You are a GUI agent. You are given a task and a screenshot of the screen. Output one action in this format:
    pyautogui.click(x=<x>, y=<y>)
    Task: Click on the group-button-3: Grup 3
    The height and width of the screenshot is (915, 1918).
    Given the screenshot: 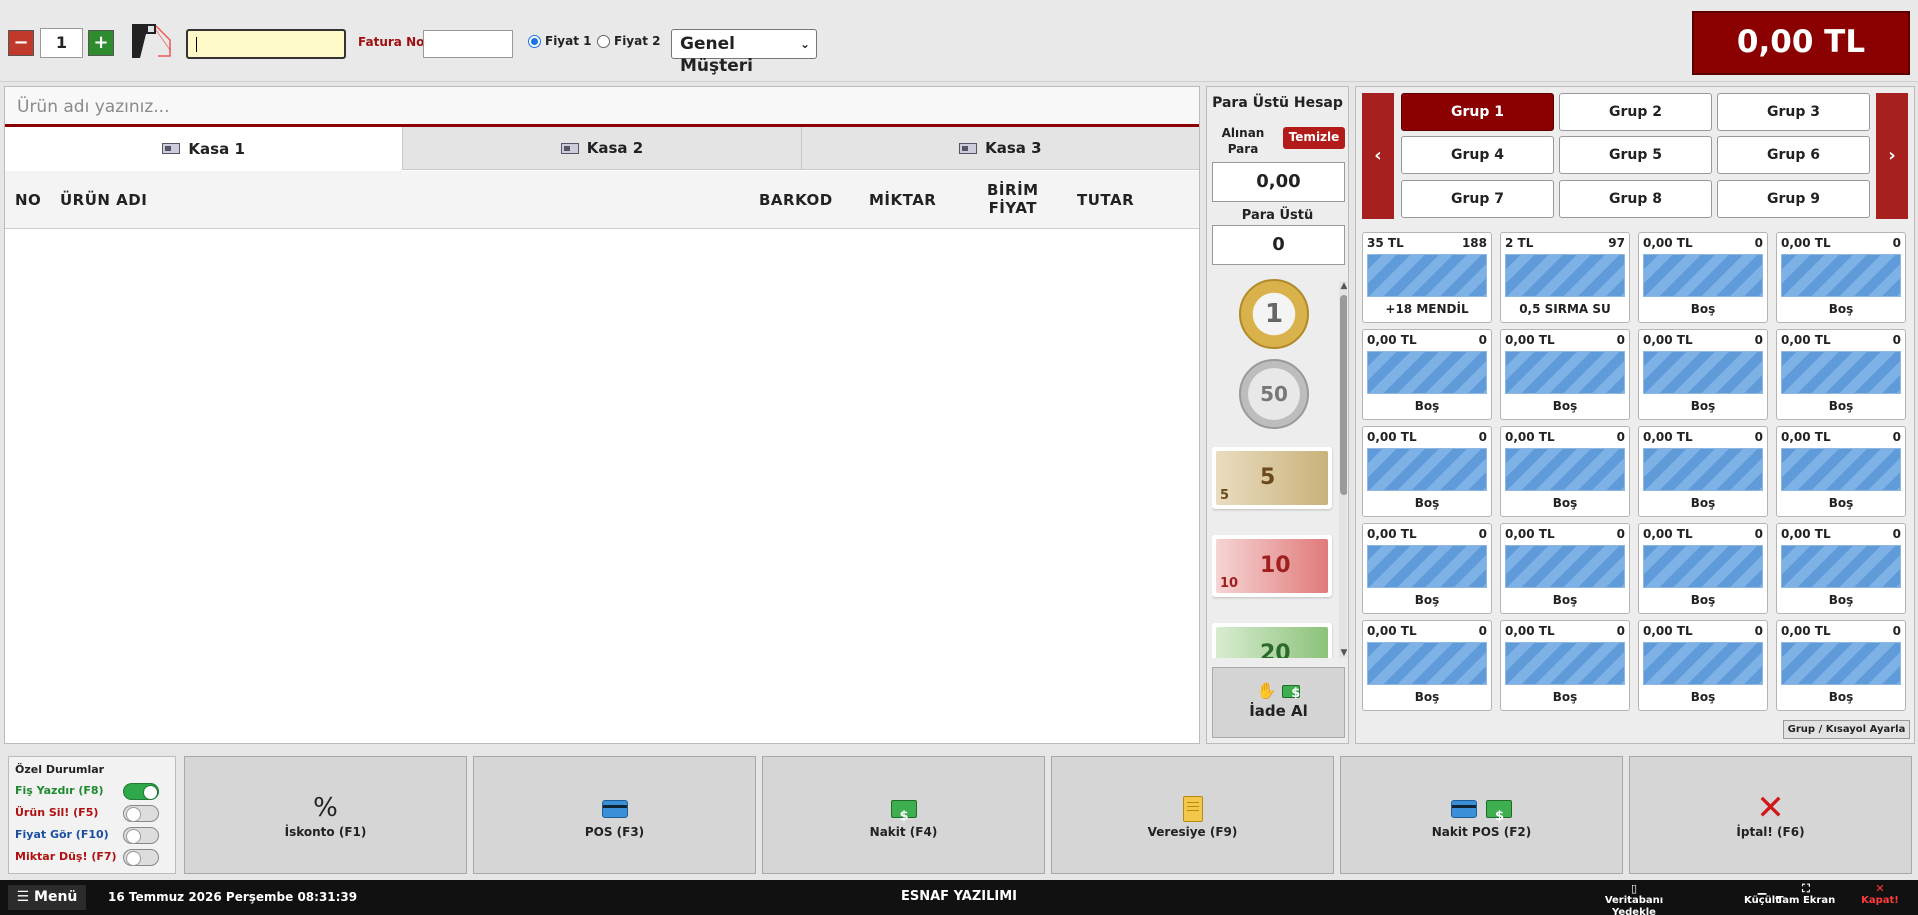 What is the action you would take?
    pyautogui.click(x=1793, y=112)
    